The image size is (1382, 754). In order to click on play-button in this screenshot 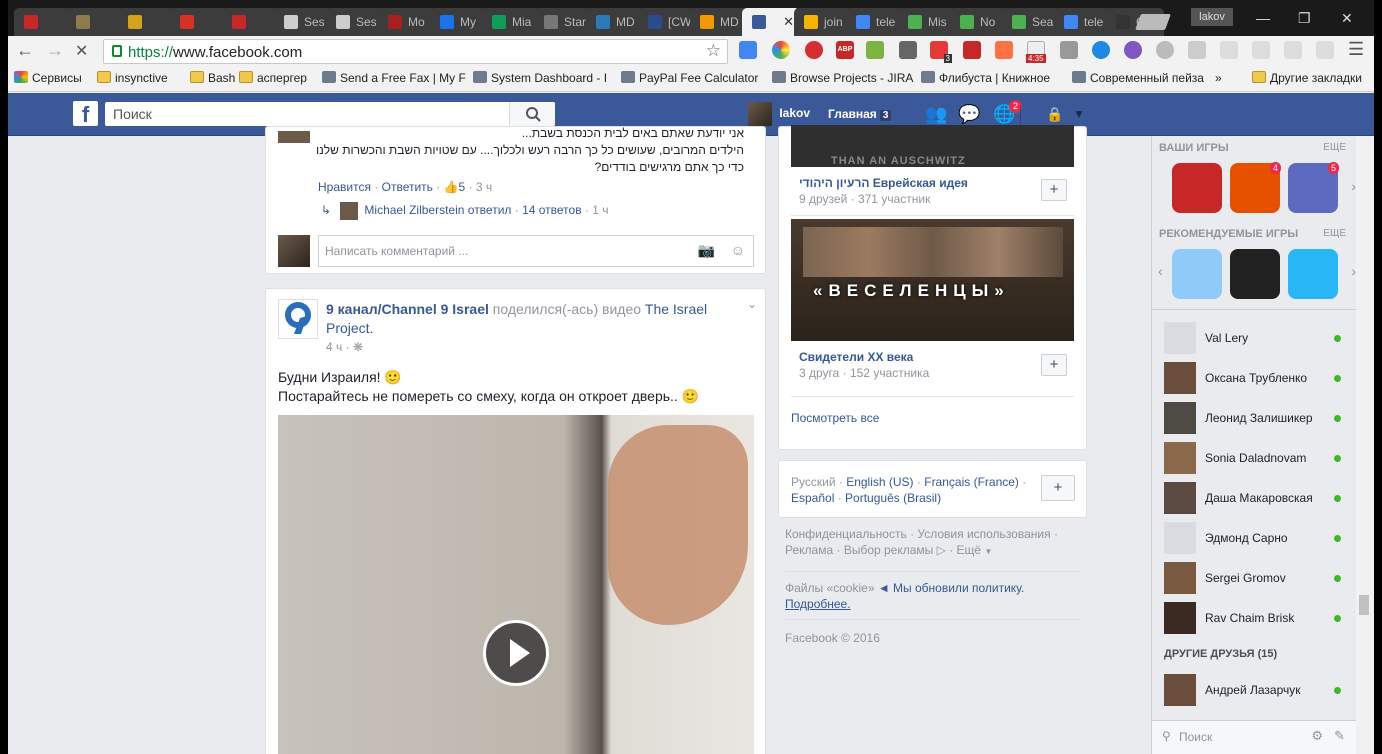, I will do `click(516, 653)`.